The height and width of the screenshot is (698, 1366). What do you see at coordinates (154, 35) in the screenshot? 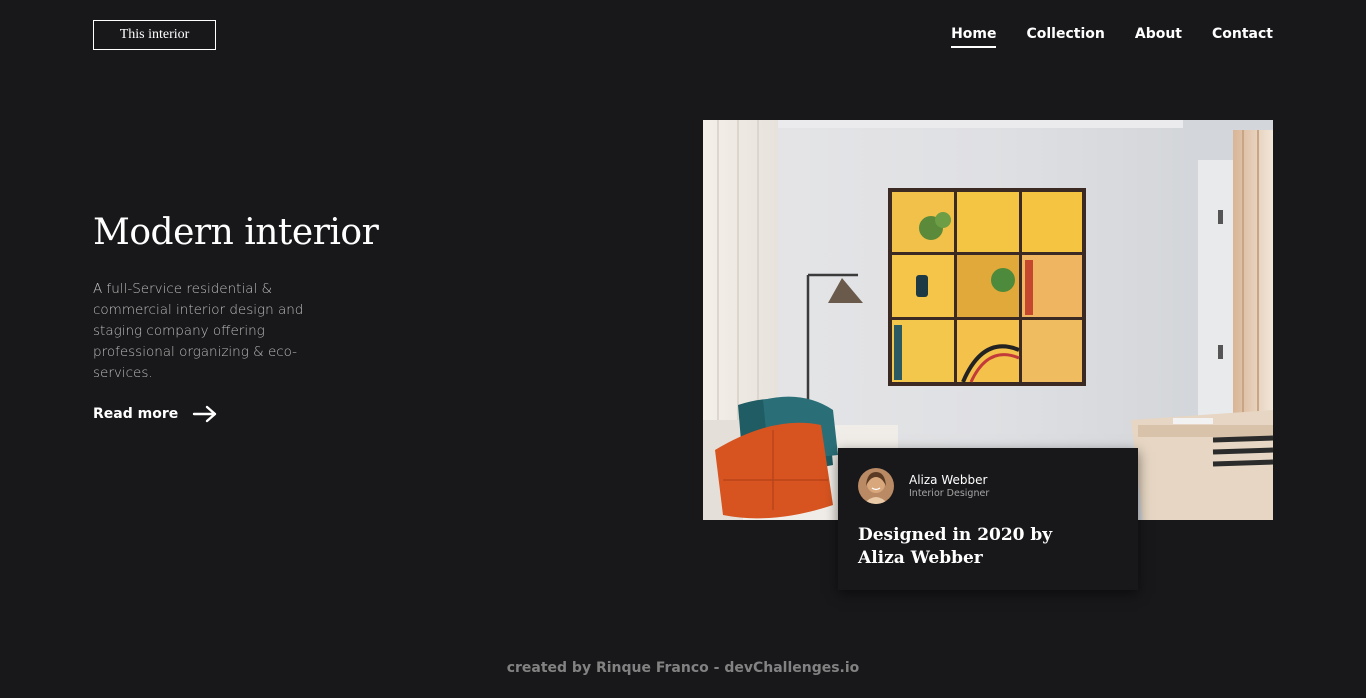
I see `site-logo: This interior` at bounding box center [154, 35].